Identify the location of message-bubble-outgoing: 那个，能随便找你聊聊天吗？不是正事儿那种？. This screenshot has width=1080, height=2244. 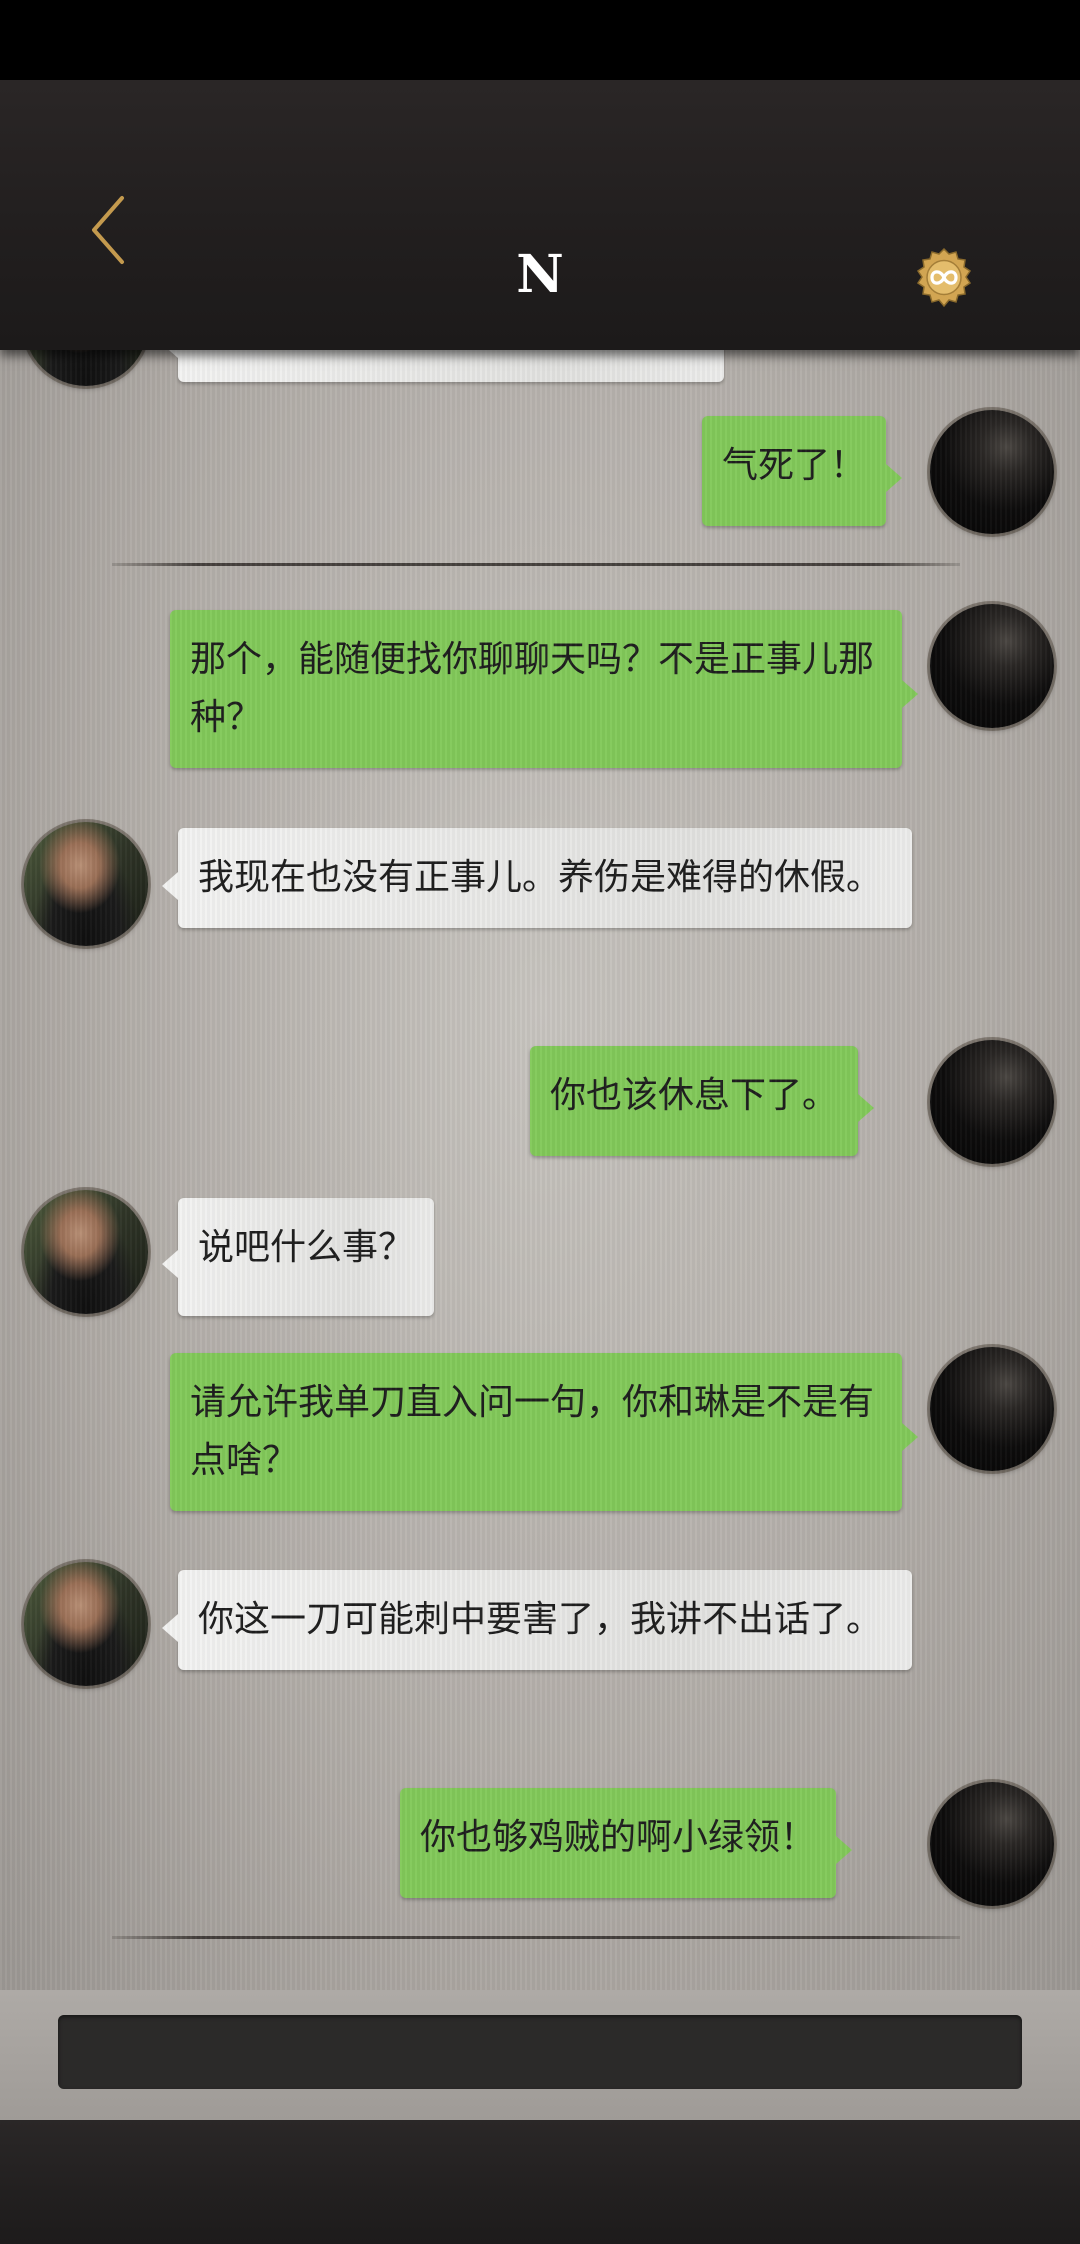
(544, 689).